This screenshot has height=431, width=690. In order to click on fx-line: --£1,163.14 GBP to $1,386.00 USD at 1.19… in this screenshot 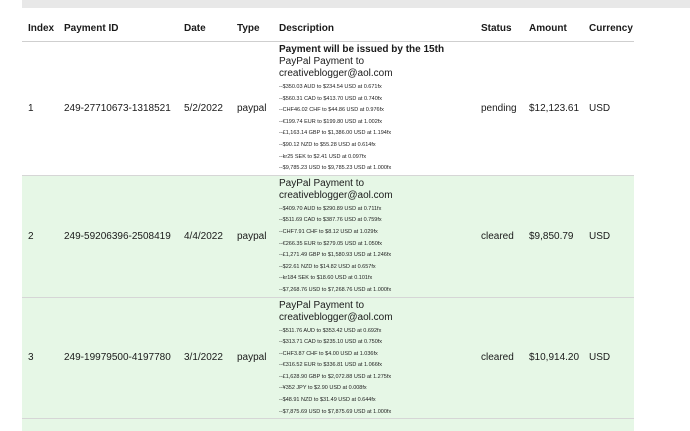, I will do `click(335, 133)`.